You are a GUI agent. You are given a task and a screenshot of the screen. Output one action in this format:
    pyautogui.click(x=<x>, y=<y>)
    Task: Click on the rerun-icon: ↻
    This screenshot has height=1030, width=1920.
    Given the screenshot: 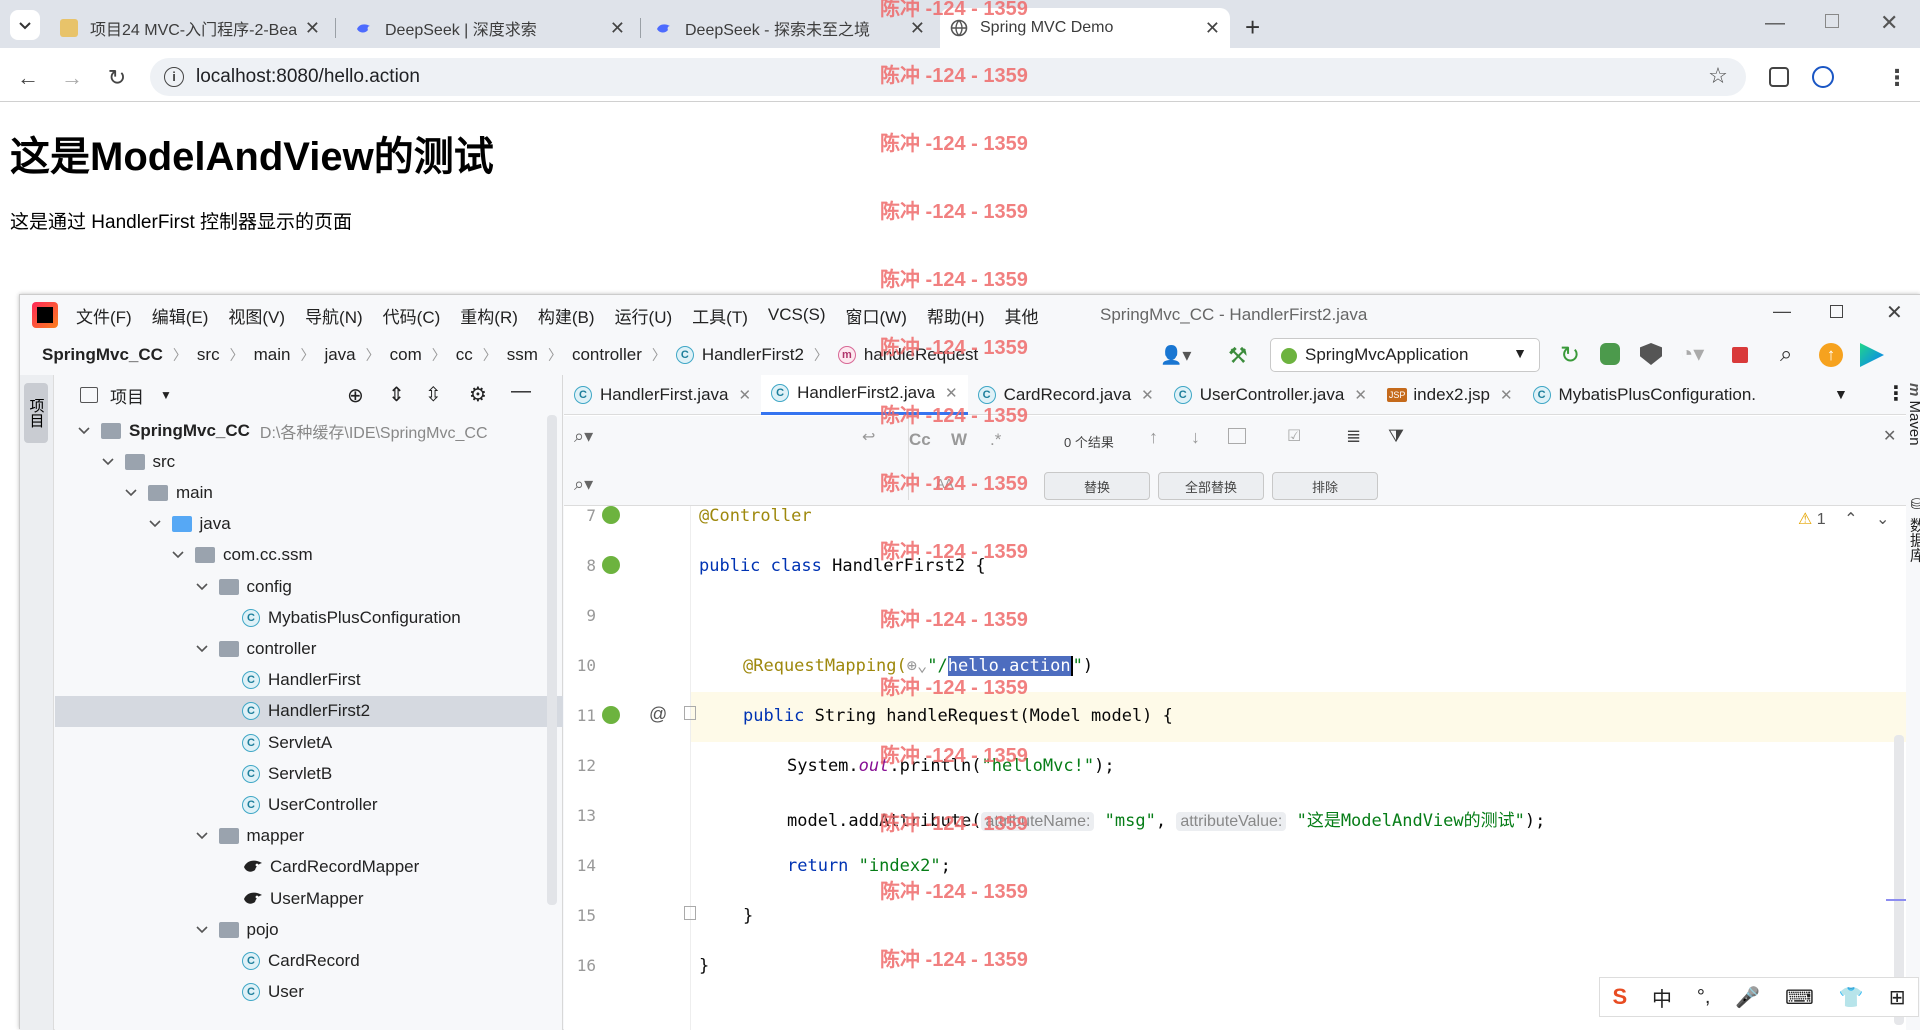 What is the action you would take?
    pyautogui.click(x=1570, y=355)
    